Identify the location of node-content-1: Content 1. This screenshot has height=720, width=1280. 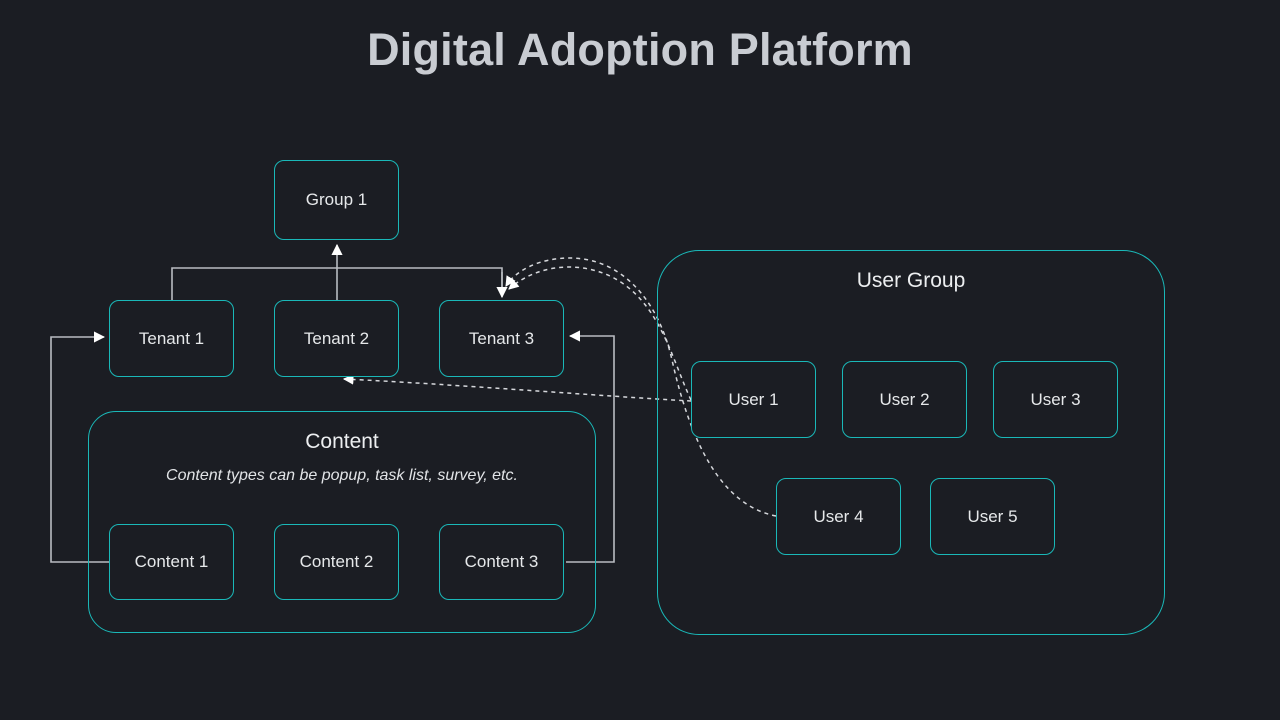
(171, 562).